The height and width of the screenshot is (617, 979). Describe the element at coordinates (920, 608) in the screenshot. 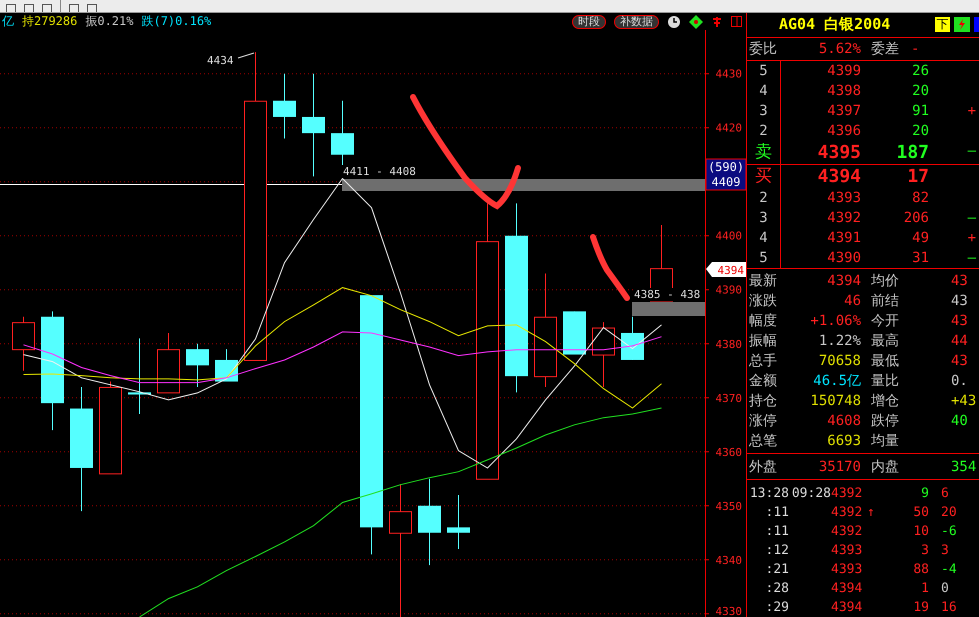

I see `tick-volume: 19` at that location.